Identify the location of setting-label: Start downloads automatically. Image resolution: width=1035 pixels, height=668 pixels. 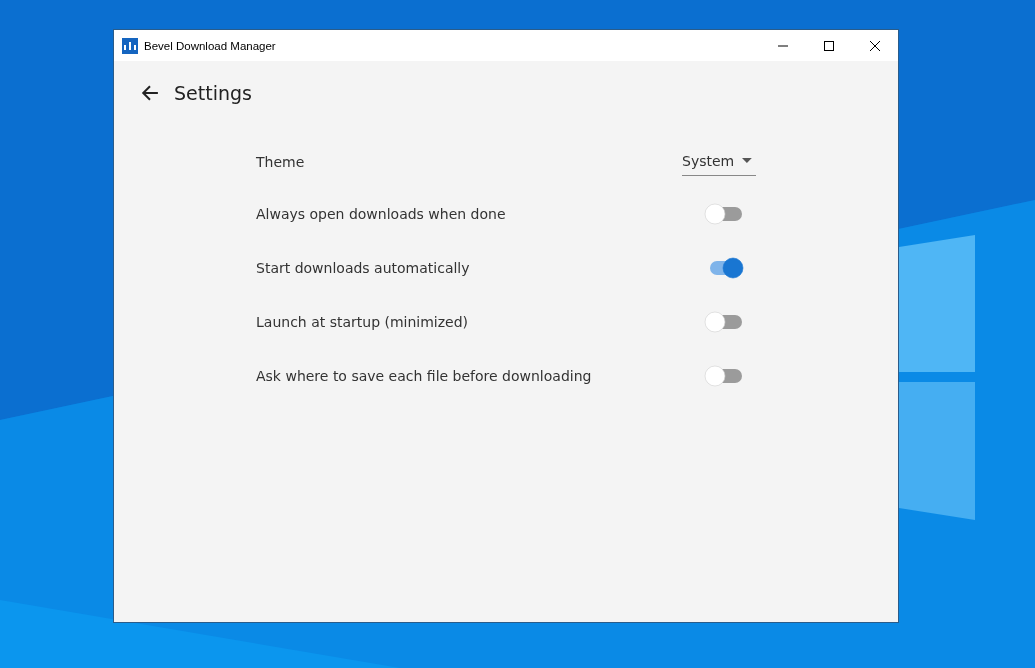
(363, 268).